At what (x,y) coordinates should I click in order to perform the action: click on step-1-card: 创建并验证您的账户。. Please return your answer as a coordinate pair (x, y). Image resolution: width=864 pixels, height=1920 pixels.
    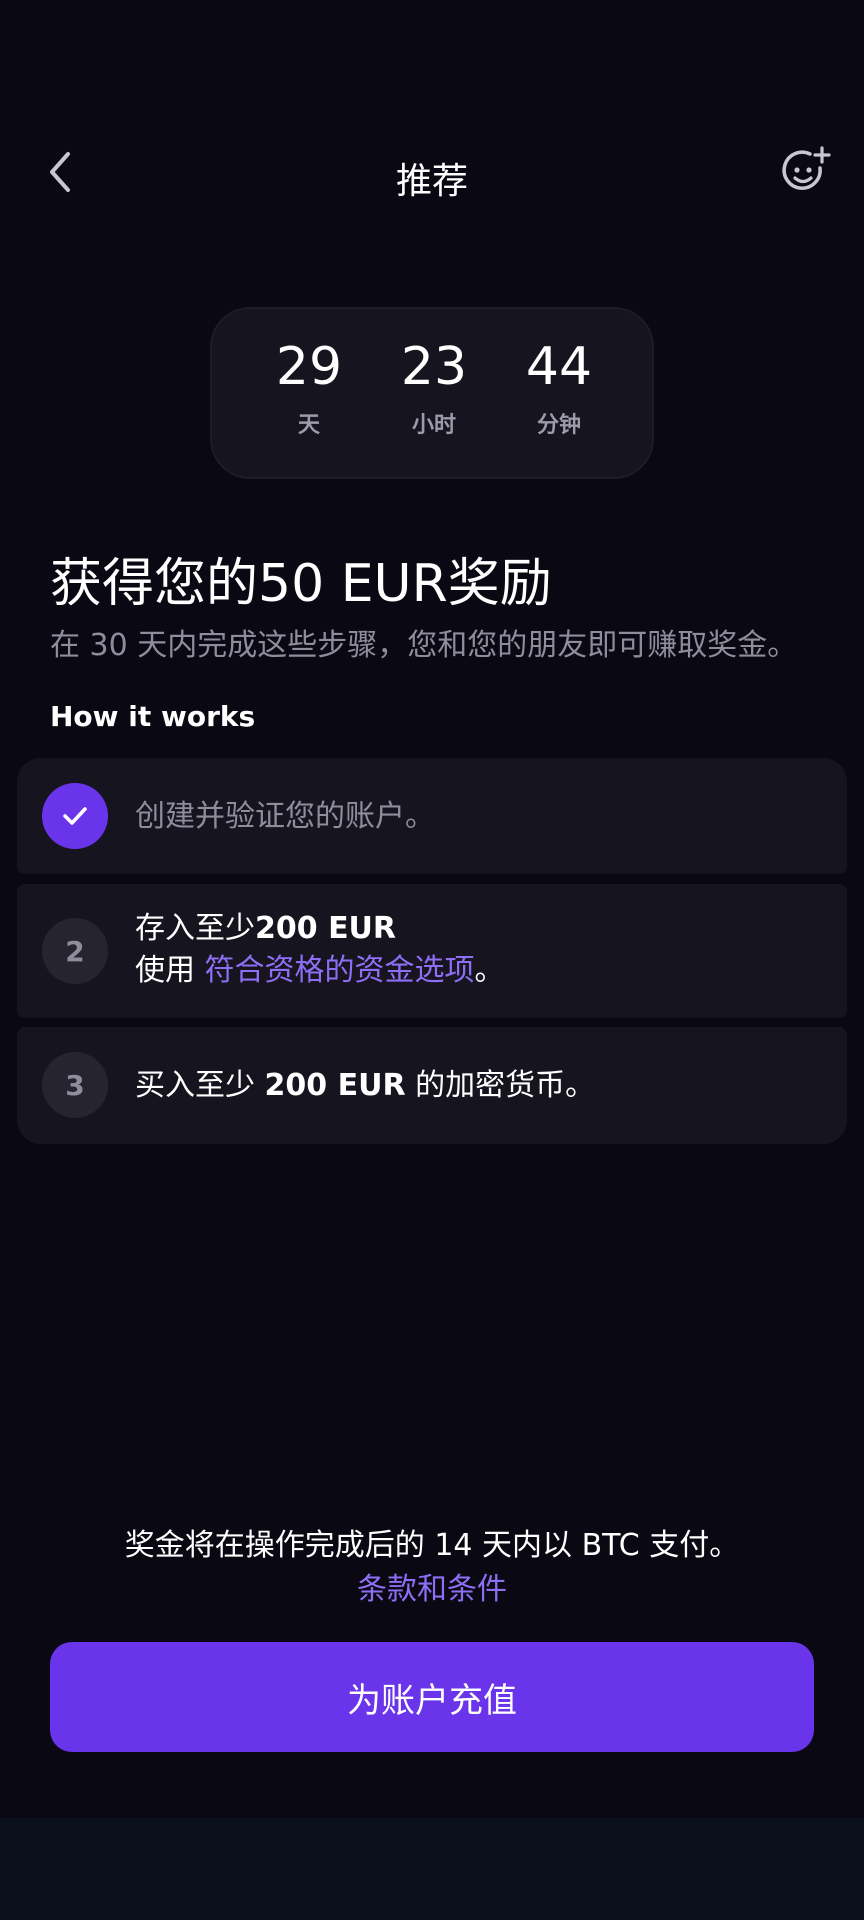
    Looking at the image, I should click on (432, 816).